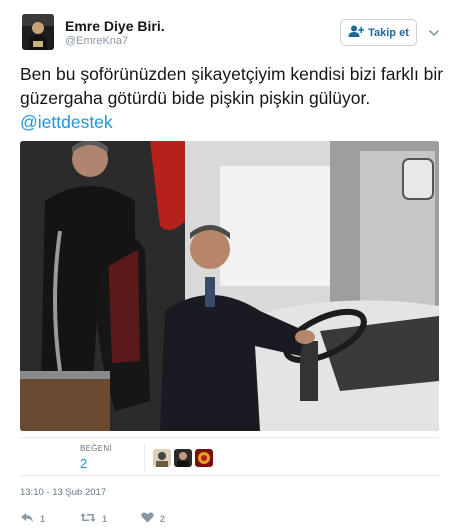  Describe the element at coordinates (83, 463) in the screenshot. I see `likes-count: 2` at that location.